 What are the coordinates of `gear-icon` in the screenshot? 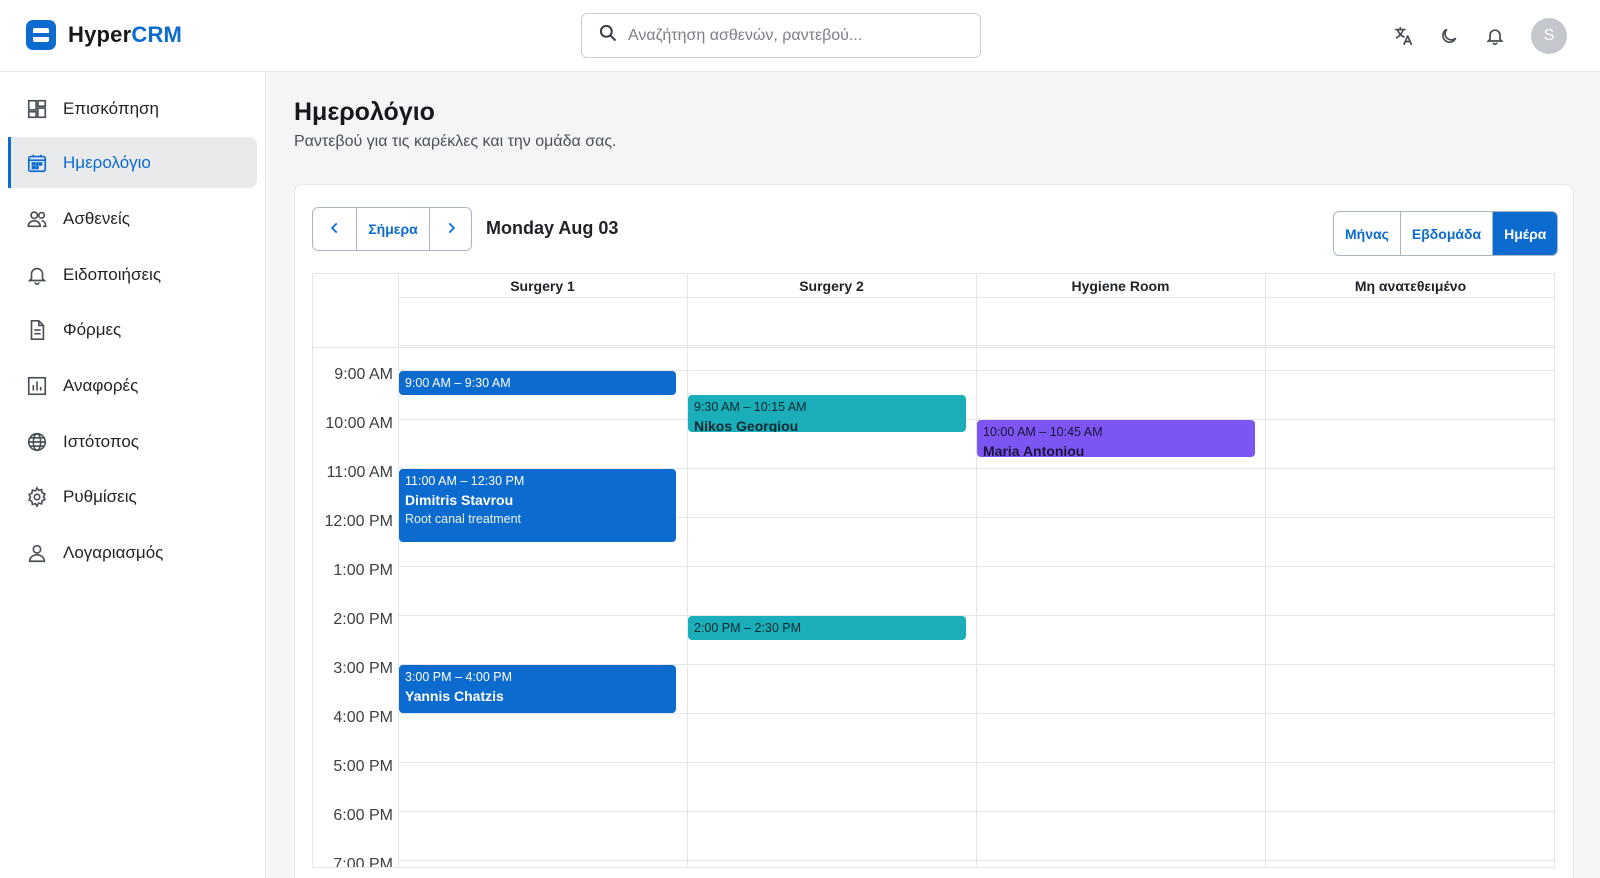 It's located at (37, 497).